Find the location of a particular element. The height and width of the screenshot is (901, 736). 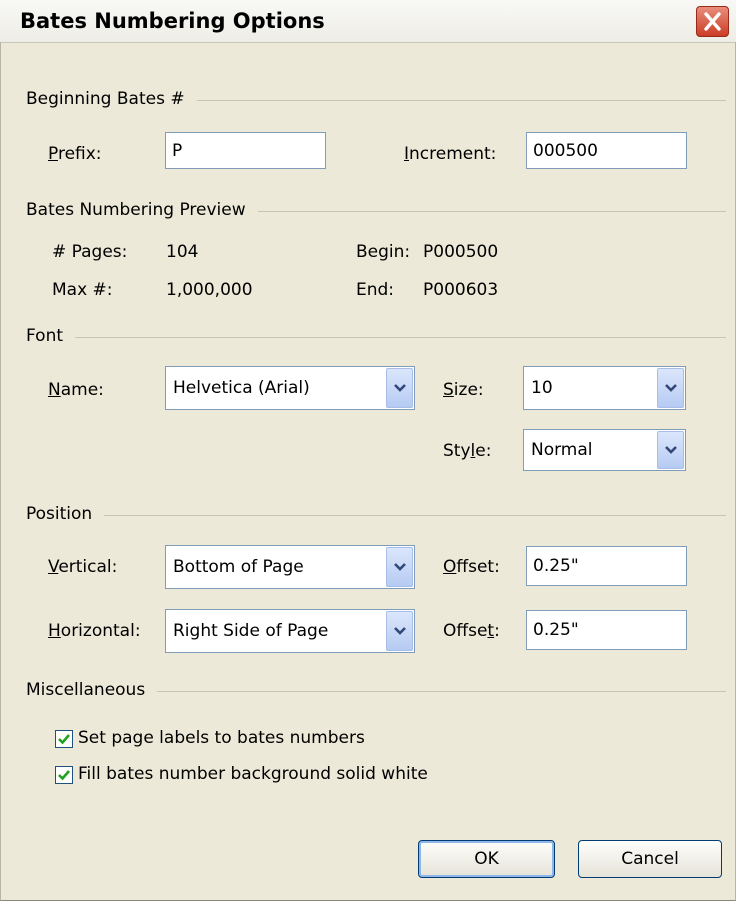

title-bar: Bates Numbering Options is located at coordinates (368, 21).